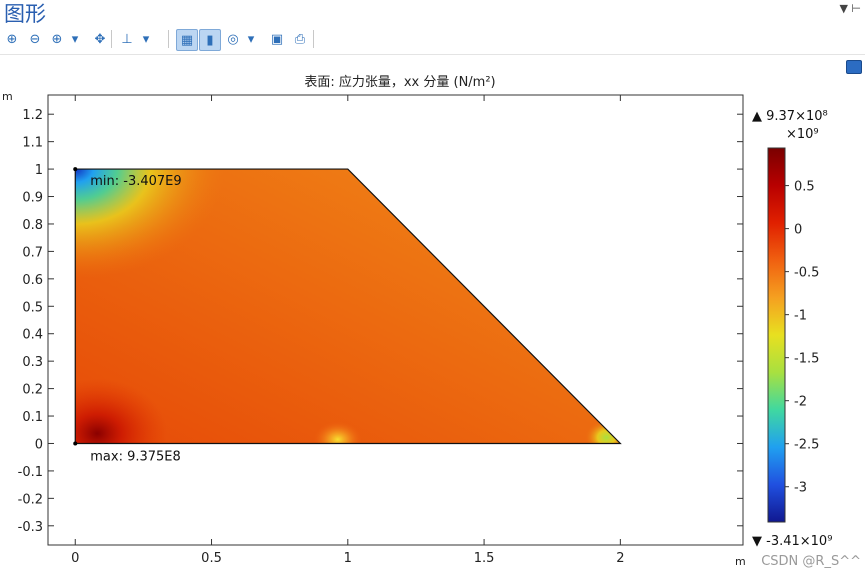 The image size is (865, 573). Describe the element at coordinates (32, 307) in the screenshot. I see `y-tick-label: 0.5` at that location.